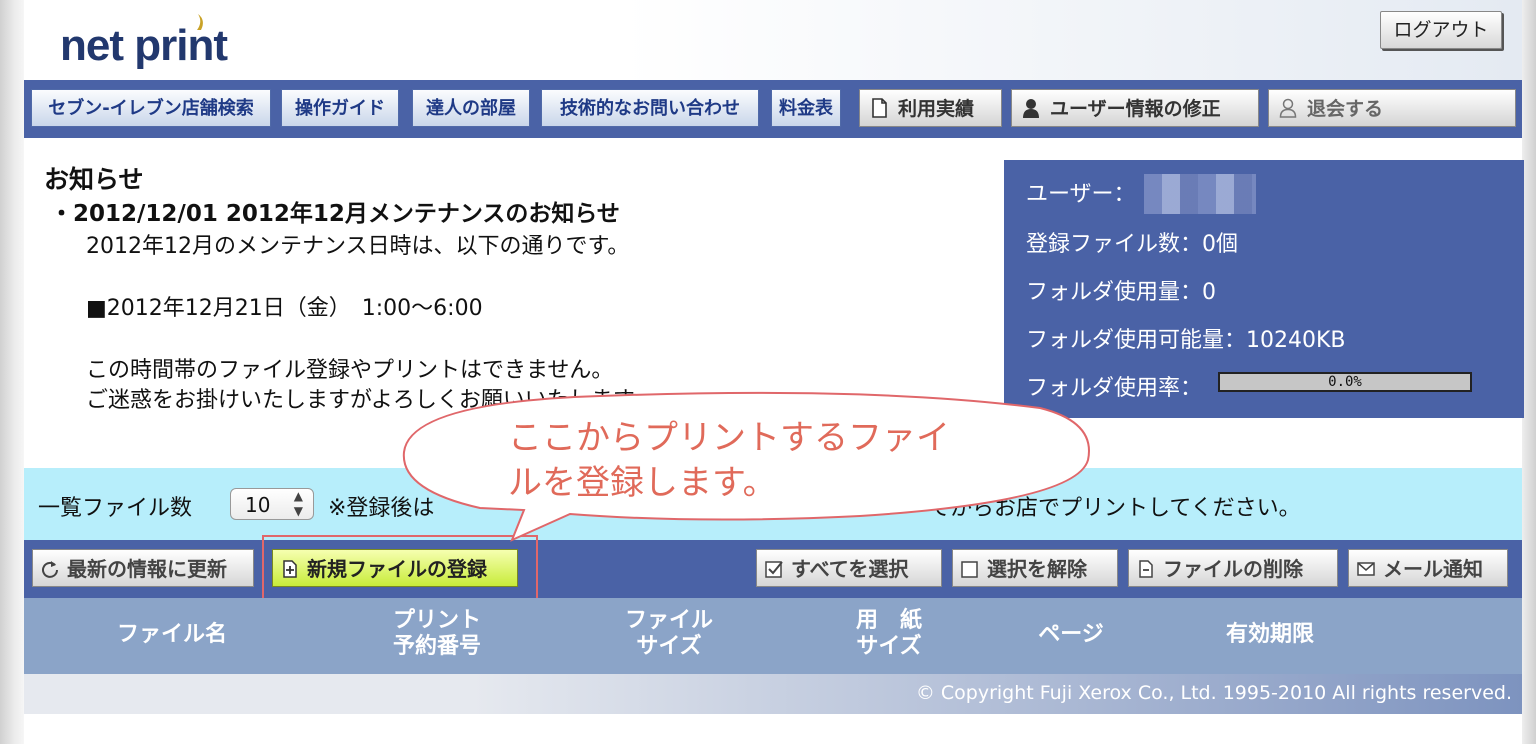  I want to click on col-pages: ページ, so click(1071, 635).